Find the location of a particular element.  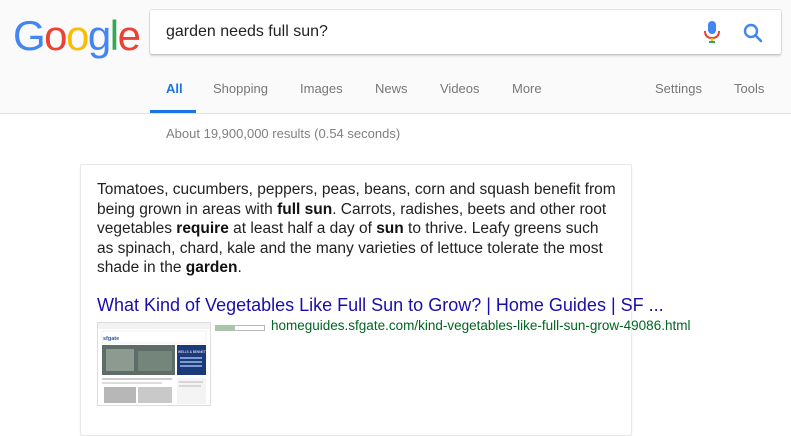

tab-news: News is located at coordinates (391, 88).